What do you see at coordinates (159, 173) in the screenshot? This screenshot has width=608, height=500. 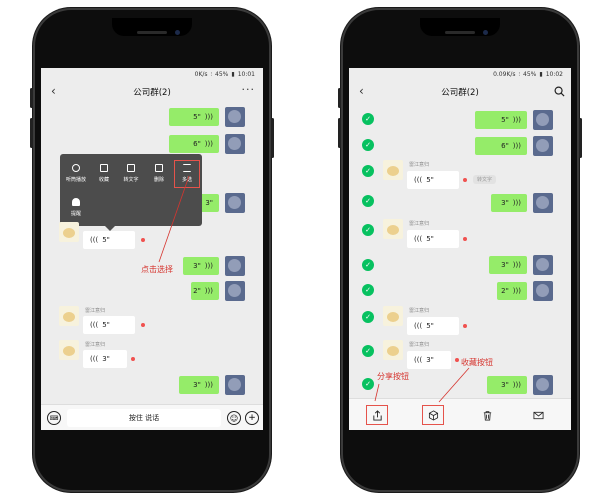 I see `menu-item-delete: 删除` at bounding box center [159, 173].